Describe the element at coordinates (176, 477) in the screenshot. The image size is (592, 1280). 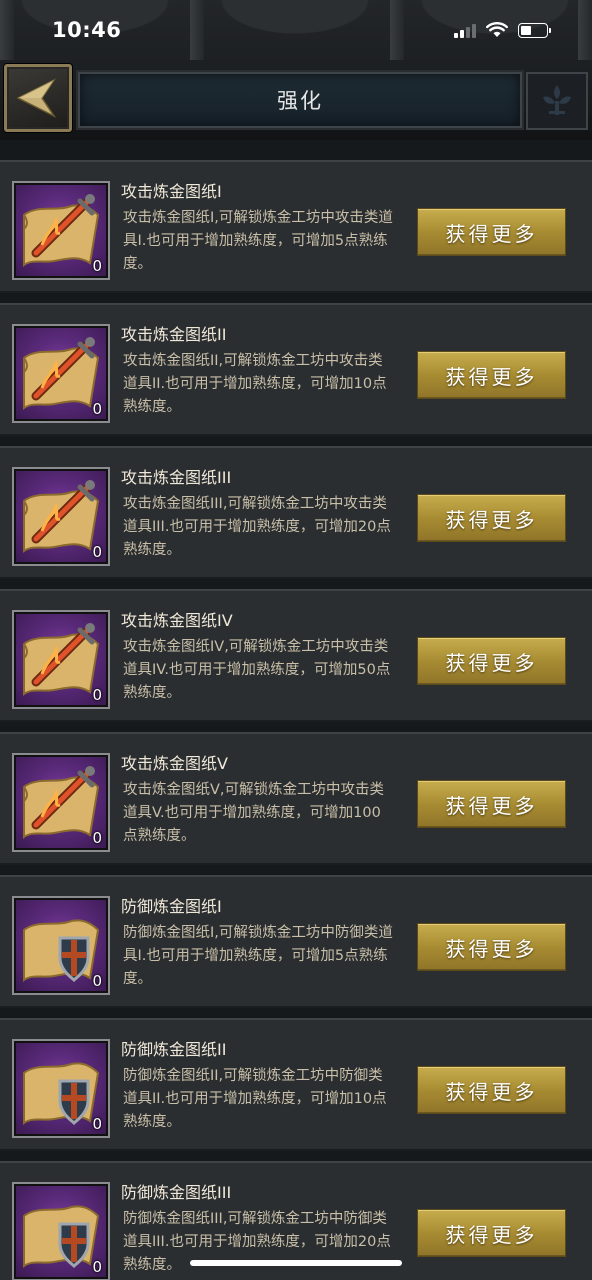
I see `item-name: 攻击炼金图纸III` at that location.